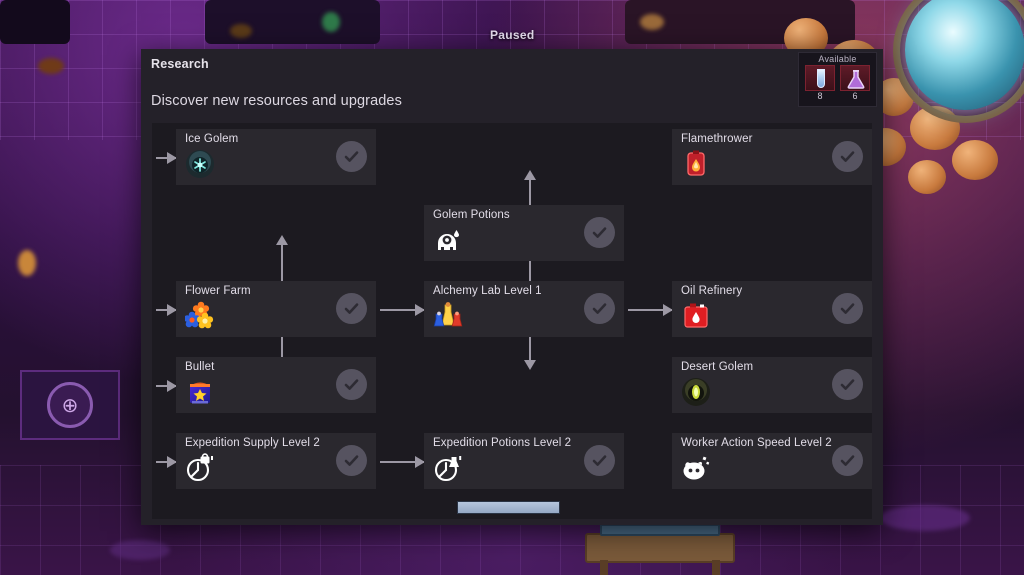 The height and width of the screenshot is (575, 1024). I want to click on workbench, so click(660, 548).